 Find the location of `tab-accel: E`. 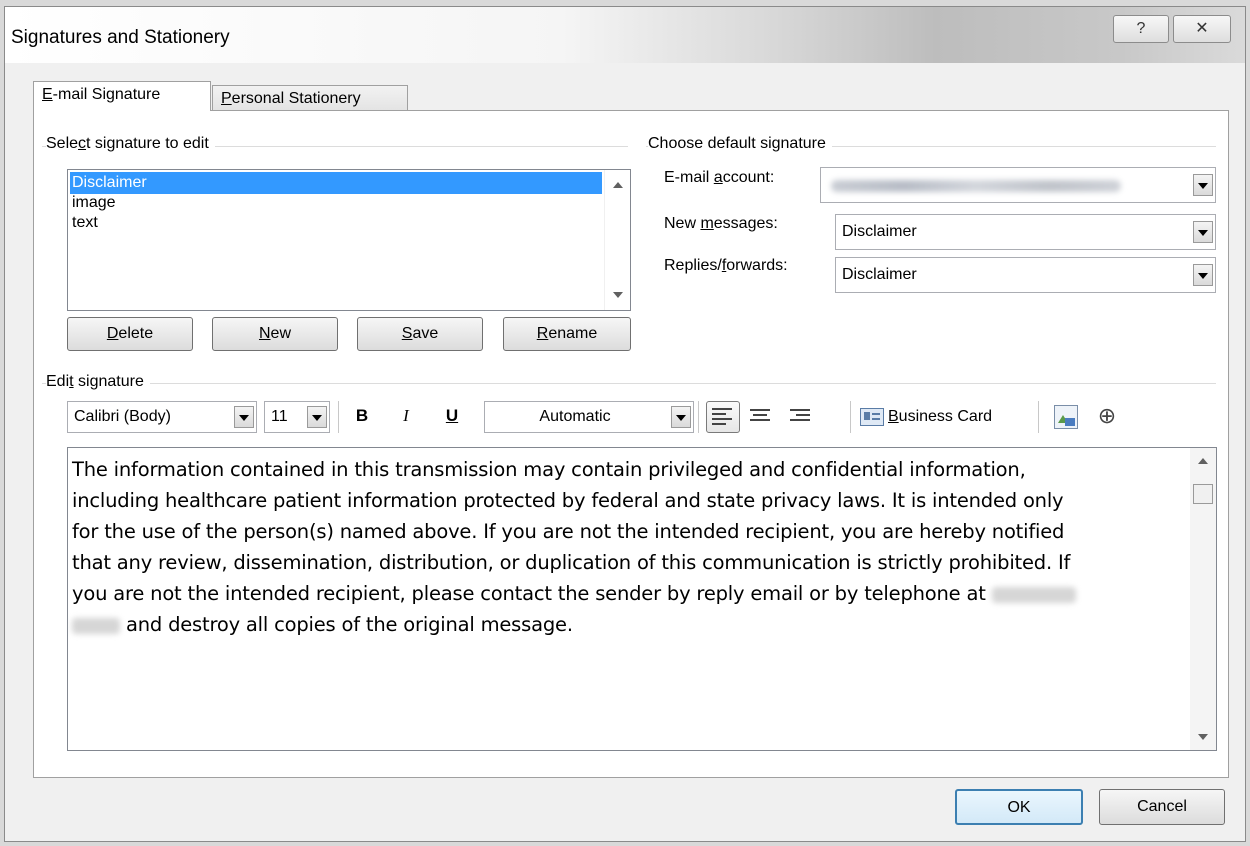

tab-accel: E is located at coordinates (47, 94).